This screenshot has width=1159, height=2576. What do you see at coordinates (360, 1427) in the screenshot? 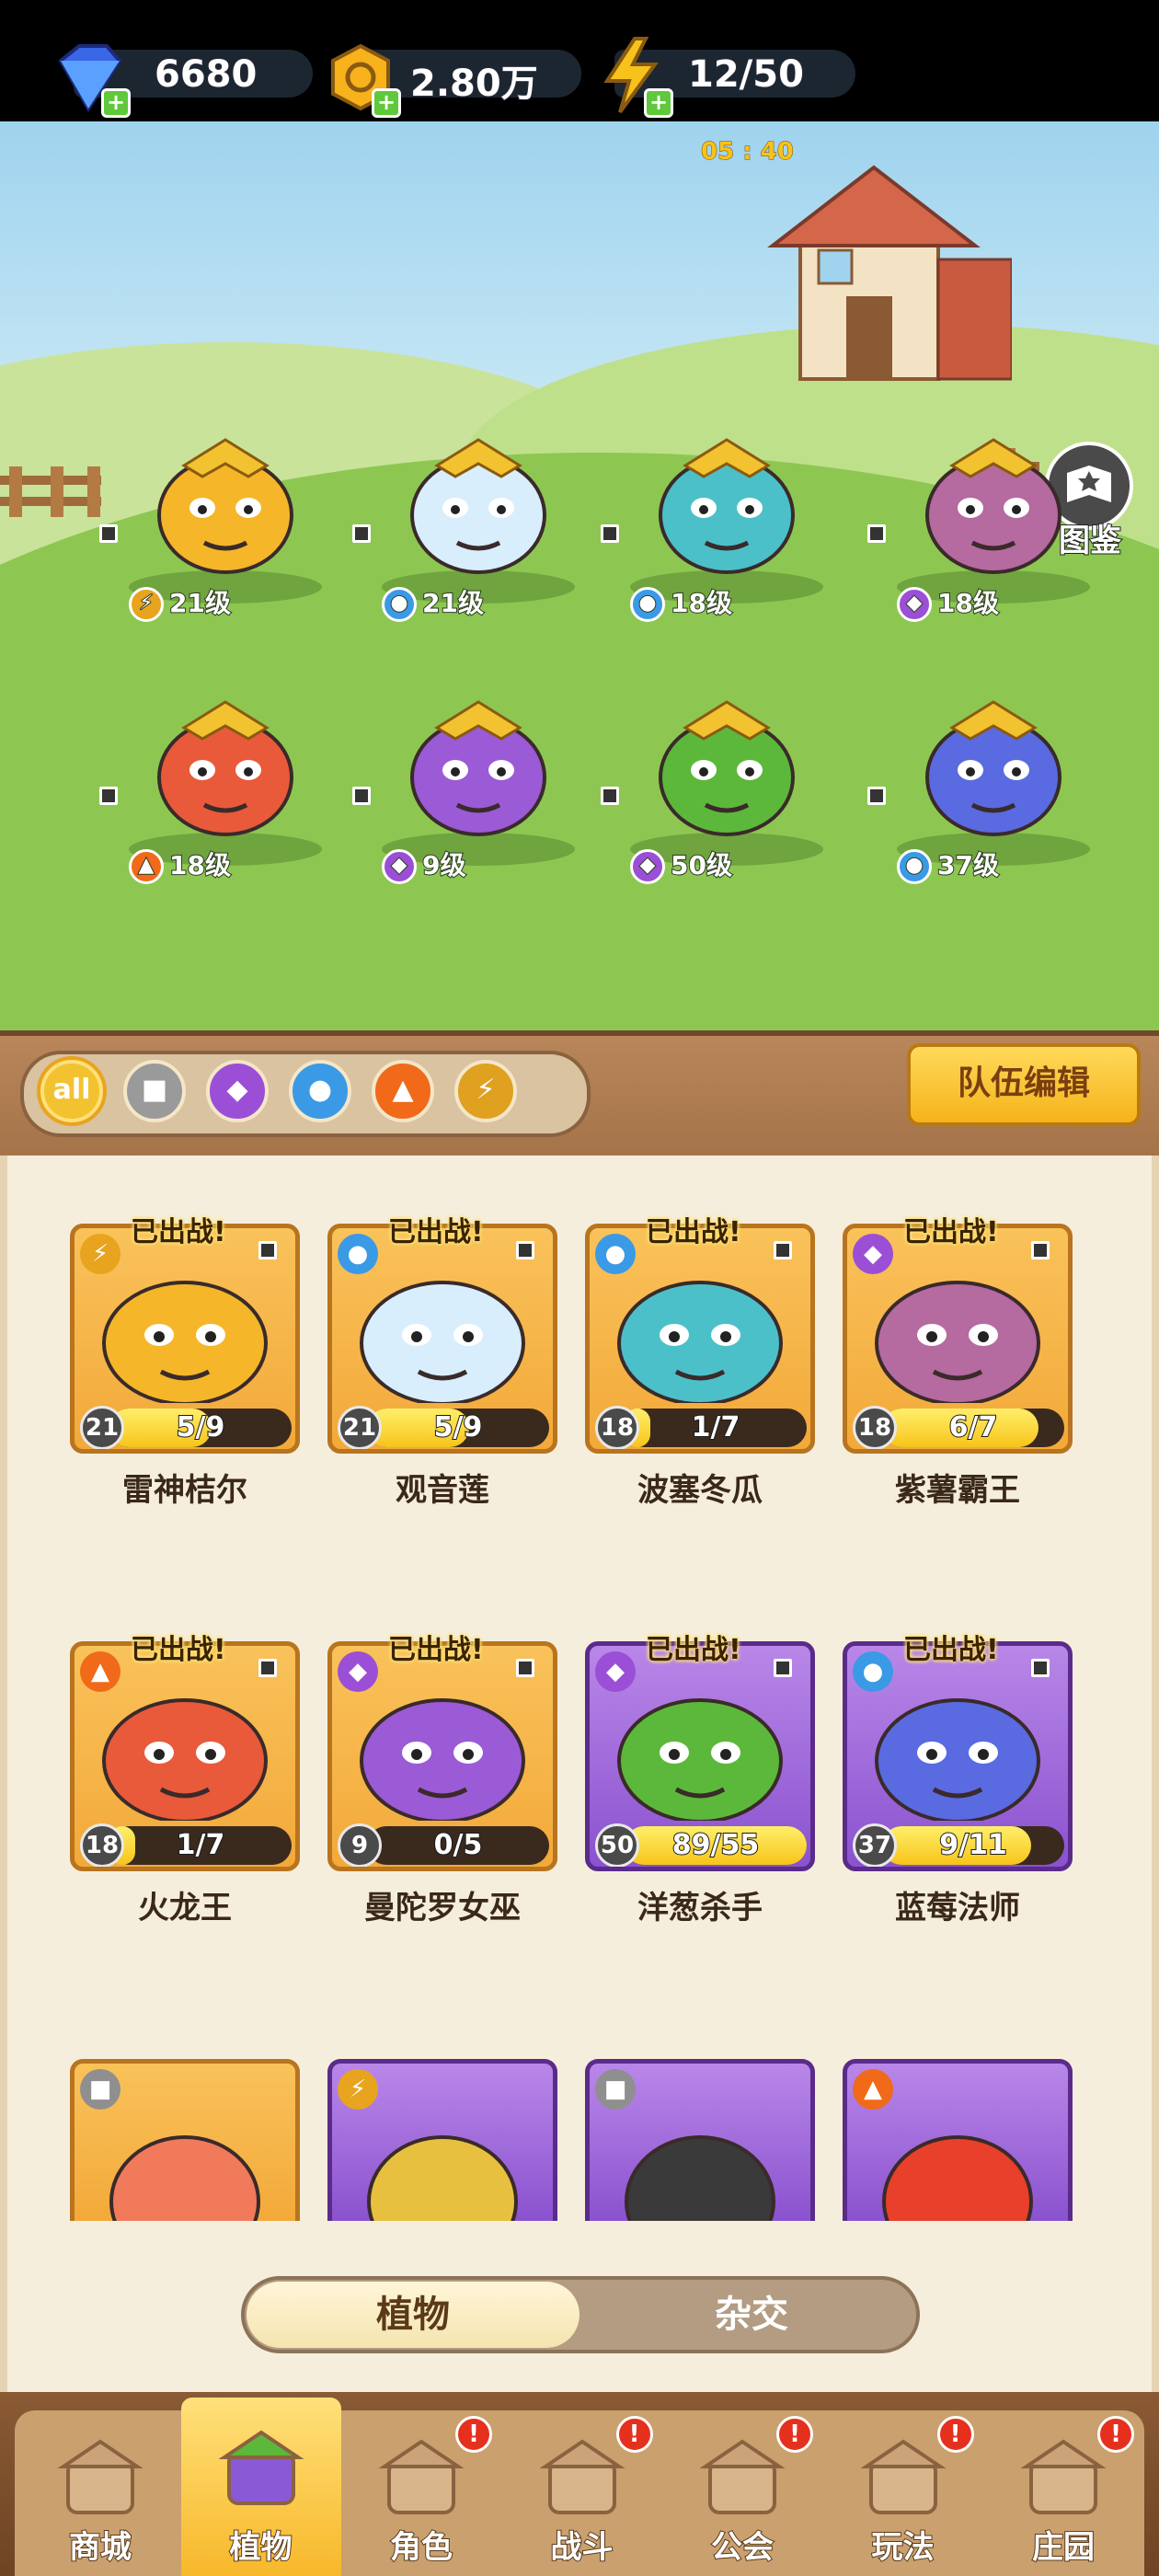
I see `card-level-badge: 21` at bounding box center [360, 1427].